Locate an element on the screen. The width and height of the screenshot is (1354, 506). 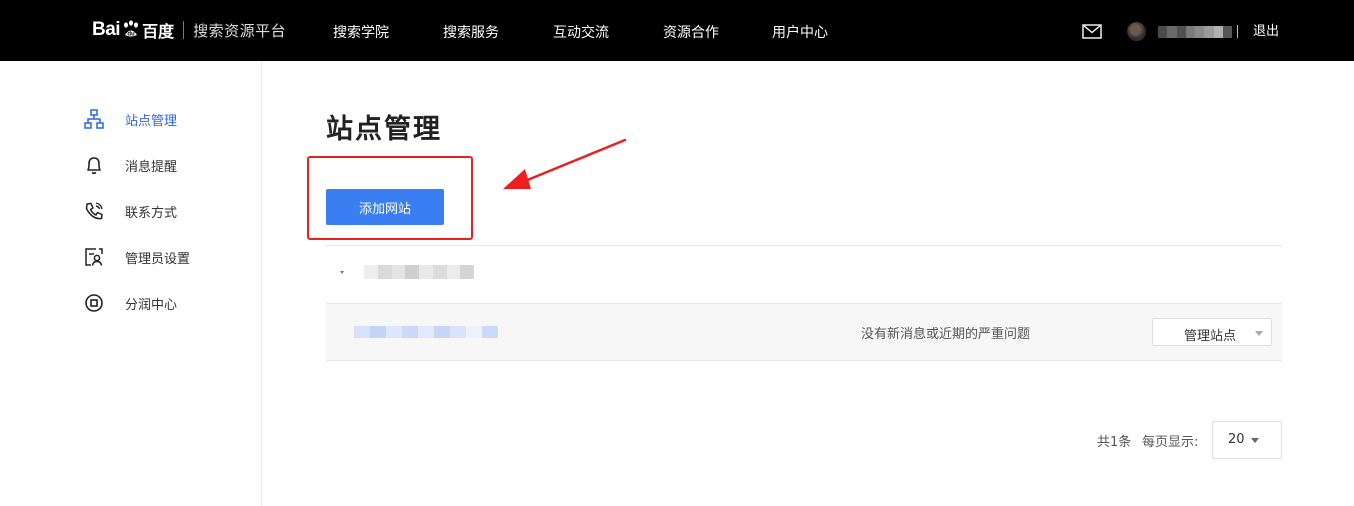
nav-item-resource-cooperation: 资源合作 is located at coordinates (691, 33).